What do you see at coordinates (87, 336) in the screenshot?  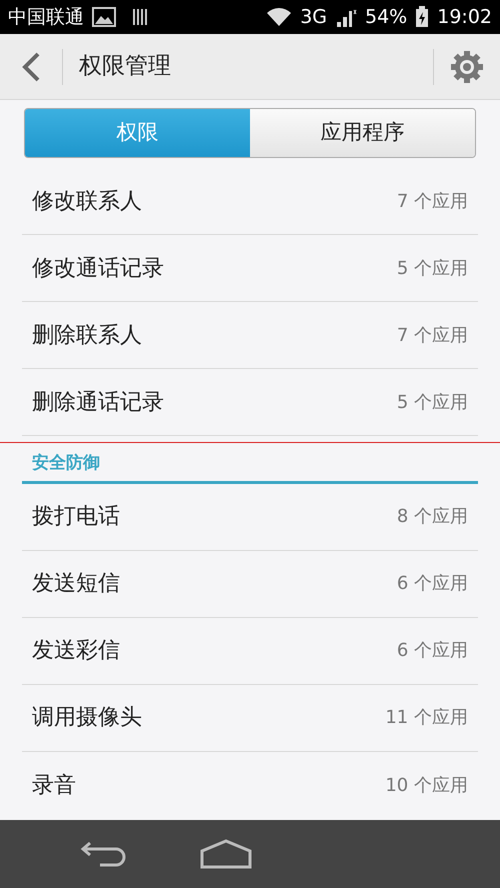 I see `permission-name: 删除联系人` at bounding box center [87, 336].